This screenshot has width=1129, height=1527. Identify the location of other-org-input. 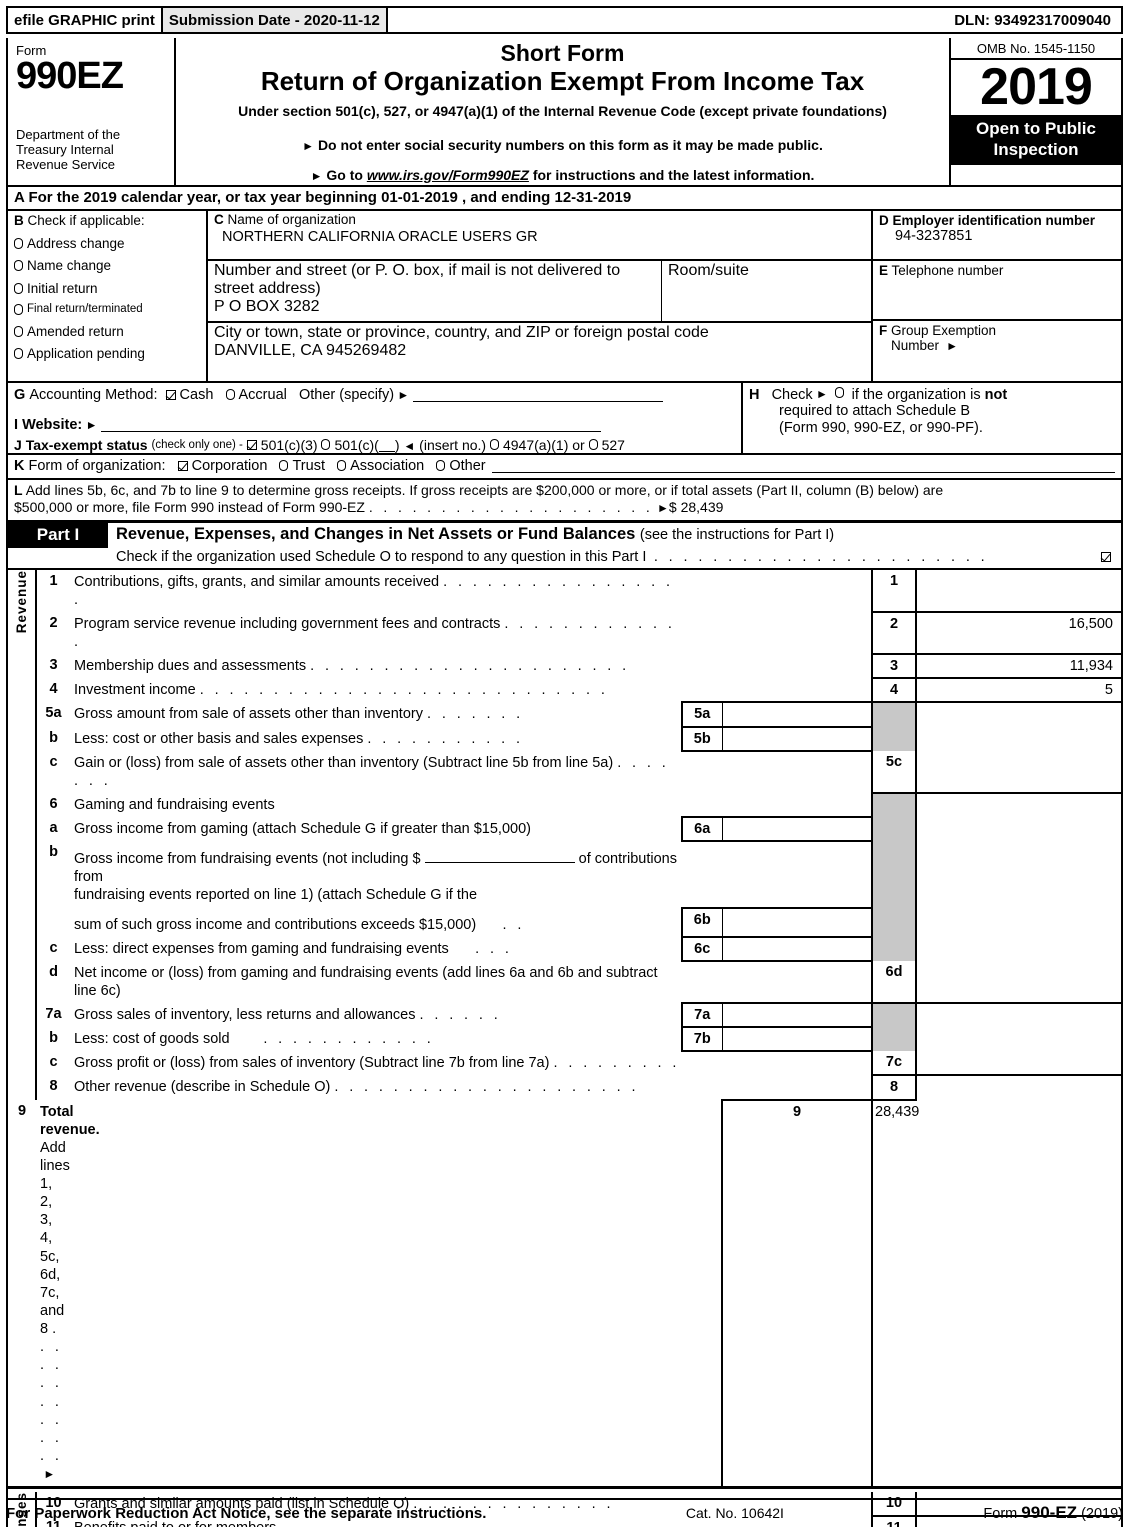
(803, 466).